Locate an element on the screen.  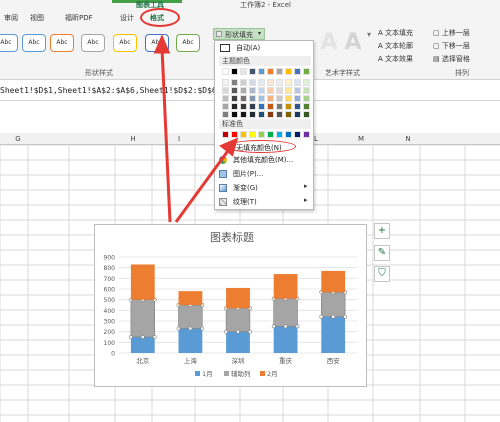
annotation-arrows is located at coordinates (196, 128).